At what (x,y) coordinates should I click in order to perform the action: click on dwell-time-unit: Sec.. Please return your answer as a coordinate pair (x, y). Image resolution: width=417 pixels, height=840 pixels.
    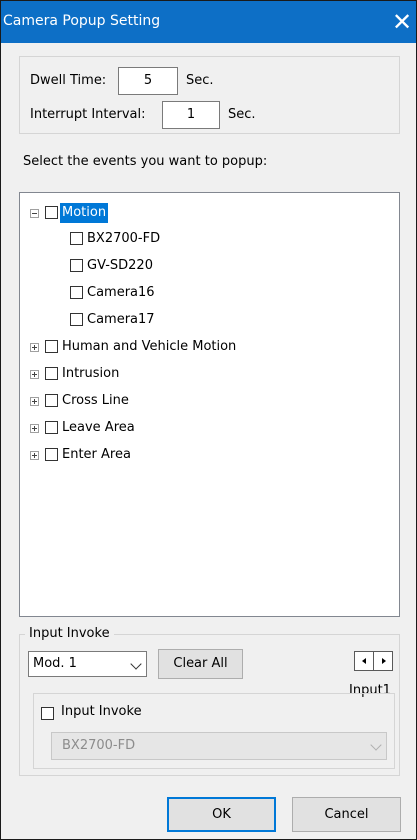
    Looking at the image, I should click on (200, 80).